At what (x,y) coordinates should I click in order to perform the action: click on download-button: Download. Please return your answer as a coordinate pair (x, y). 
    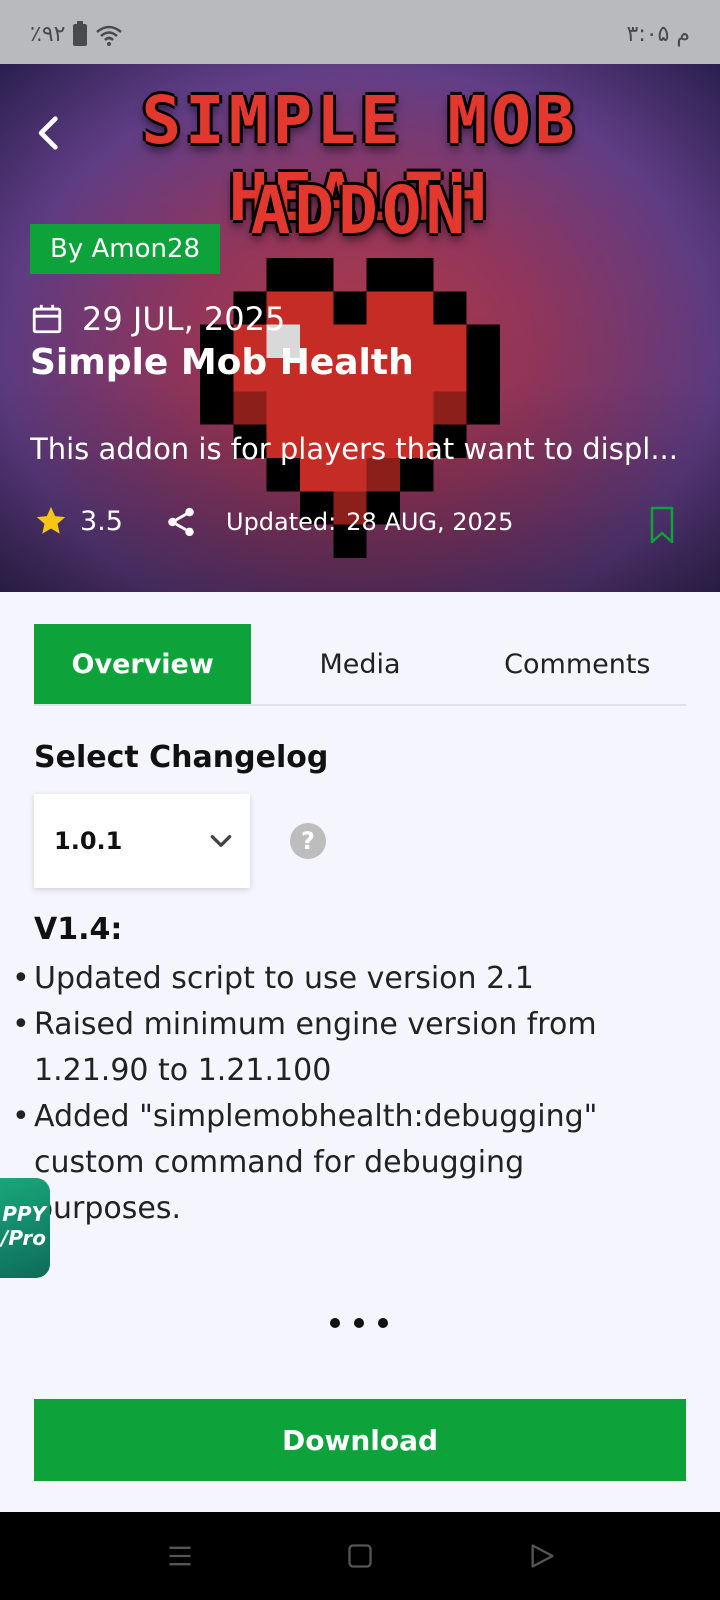
    Looking at the image, I should click on (360, 1440).